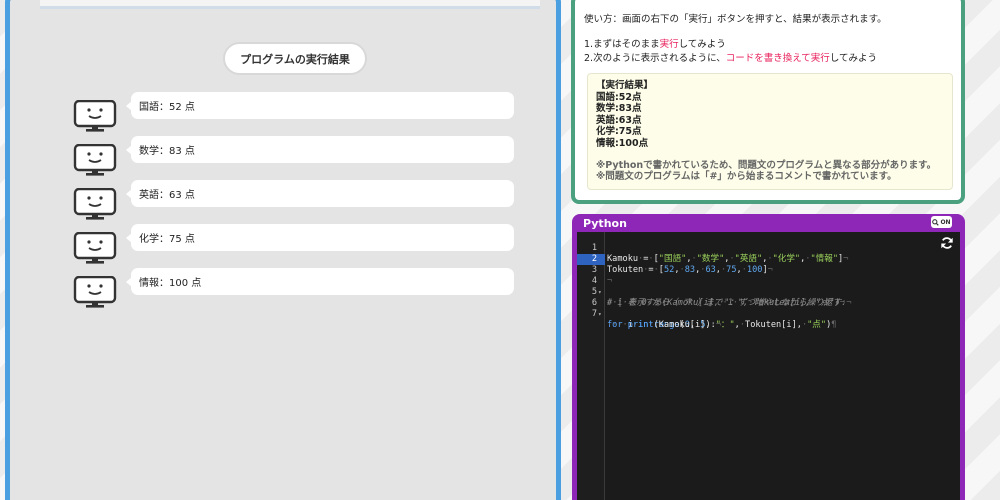  I want to click on output-bubble: 国語：52 点, so click(320, 105).